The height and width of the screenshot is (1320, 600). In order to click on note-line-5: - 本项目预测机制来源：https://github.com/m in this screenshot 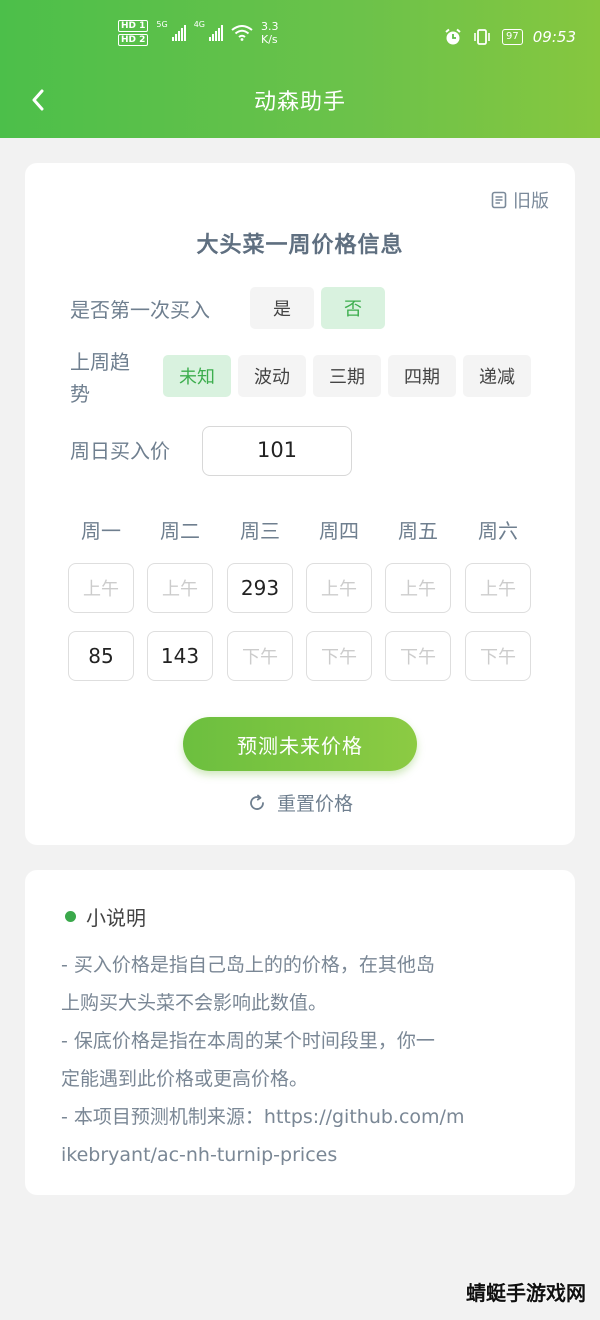, I will do `click(263, 1117)`.